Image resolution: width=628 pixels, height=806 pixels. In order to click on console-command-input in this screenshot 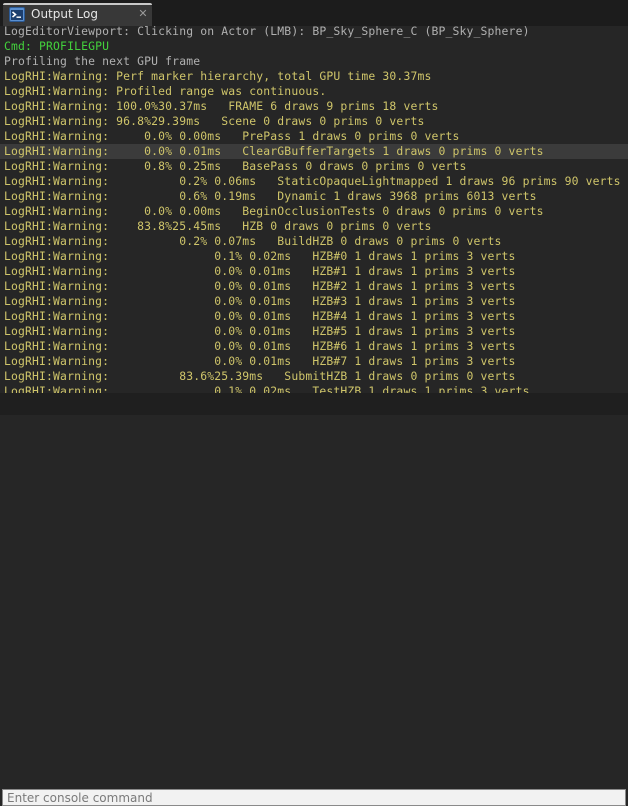, I will do `click(314, 797)`.